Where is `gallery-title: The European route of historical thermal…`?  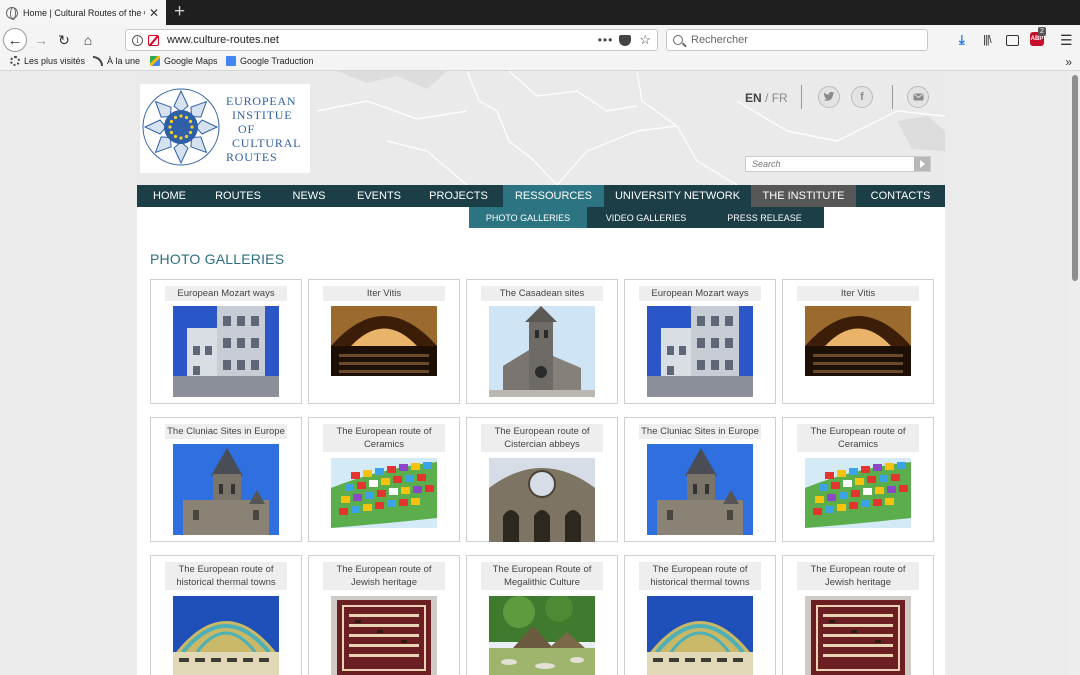 gallery-title: The European route of historical thermal… is located at coordinates (700, 576).